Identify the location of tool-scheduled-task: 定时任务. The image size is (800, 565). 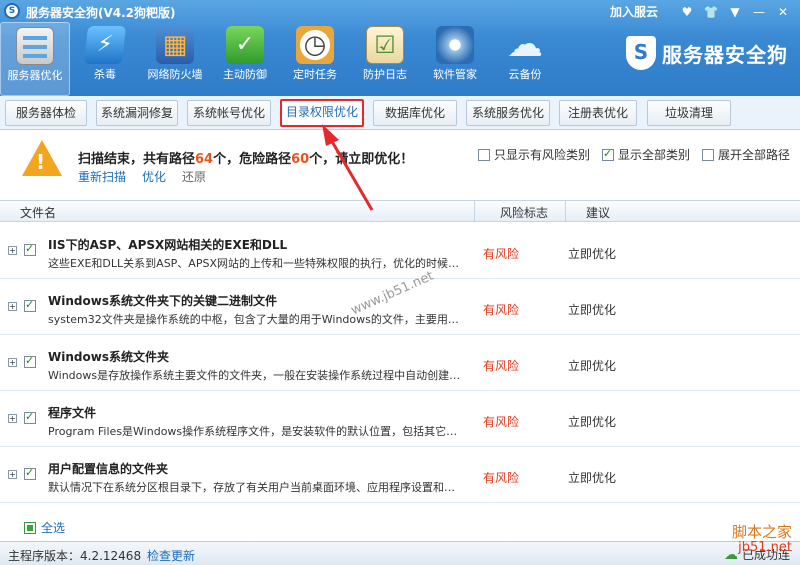
(315, 59).